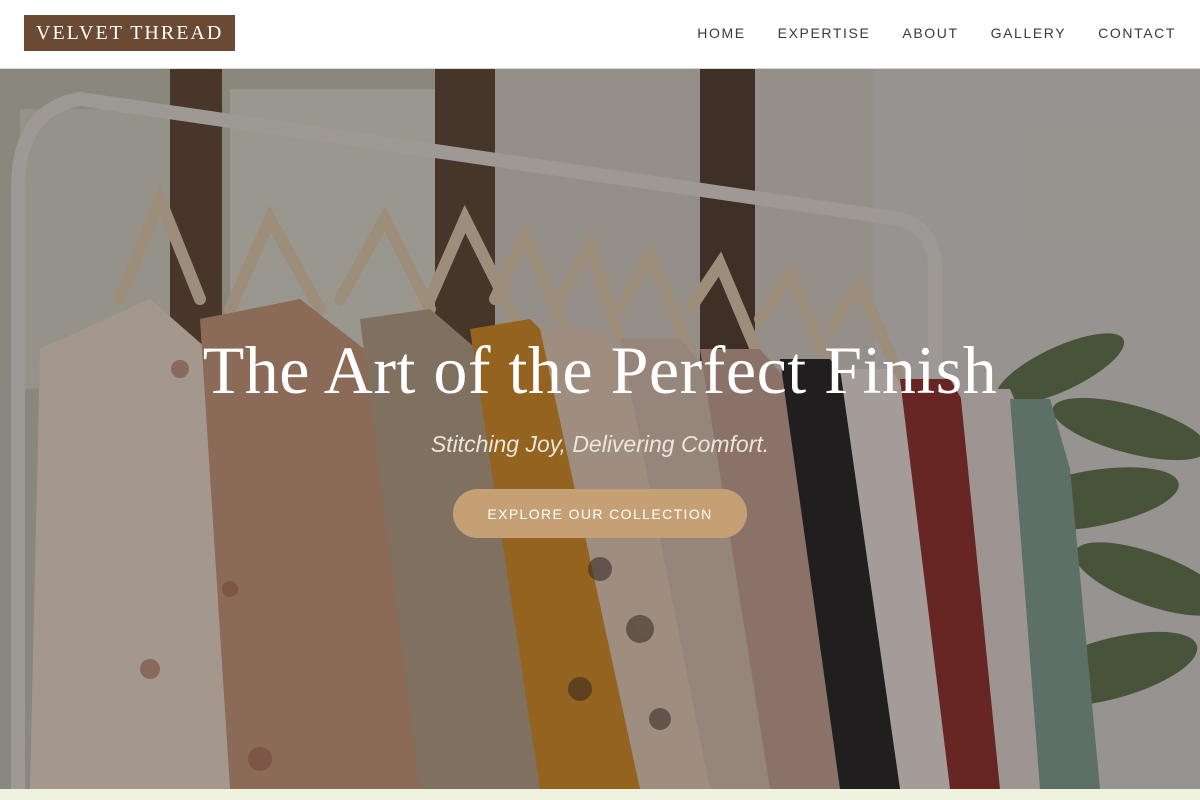 The image size is (1200, 800). Describe the element at coordinates (600, 370) in the screenshot. I see `hero-title: The Art of the Perfect Finish` at that location.